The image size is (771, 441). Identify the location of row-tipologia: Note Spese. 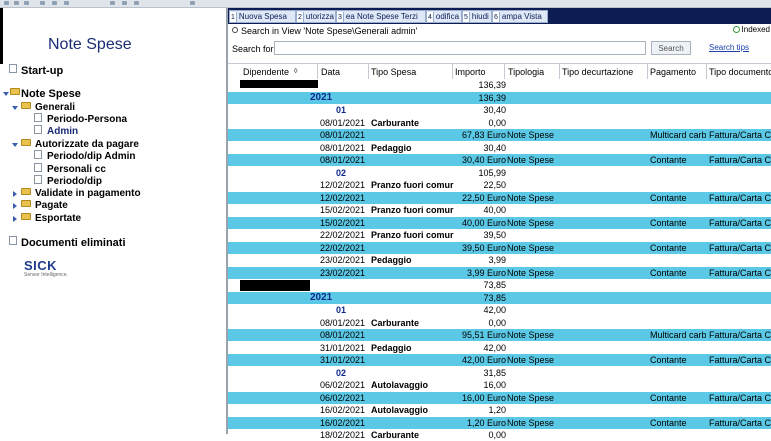
(531, 135).